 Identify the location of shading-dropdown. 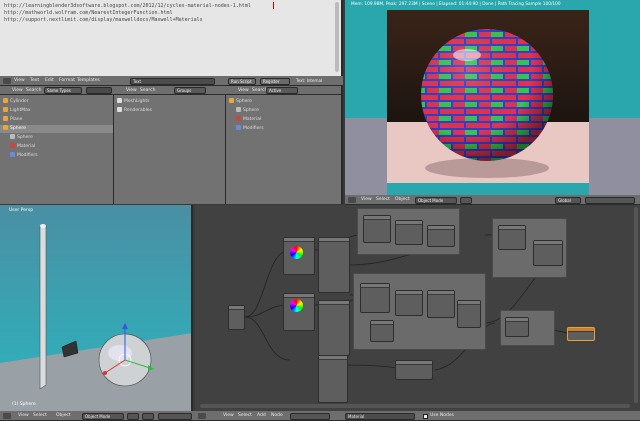
(466, 200).